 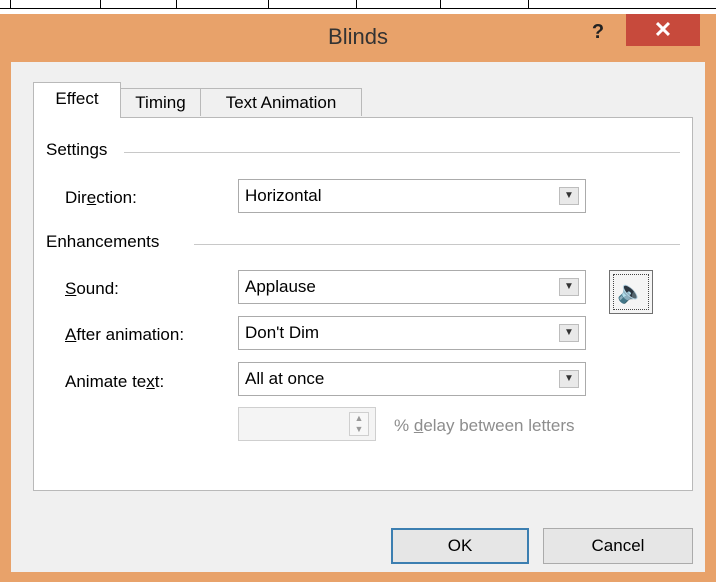 I want to click on background-ruler, so click(x=358, y=7).